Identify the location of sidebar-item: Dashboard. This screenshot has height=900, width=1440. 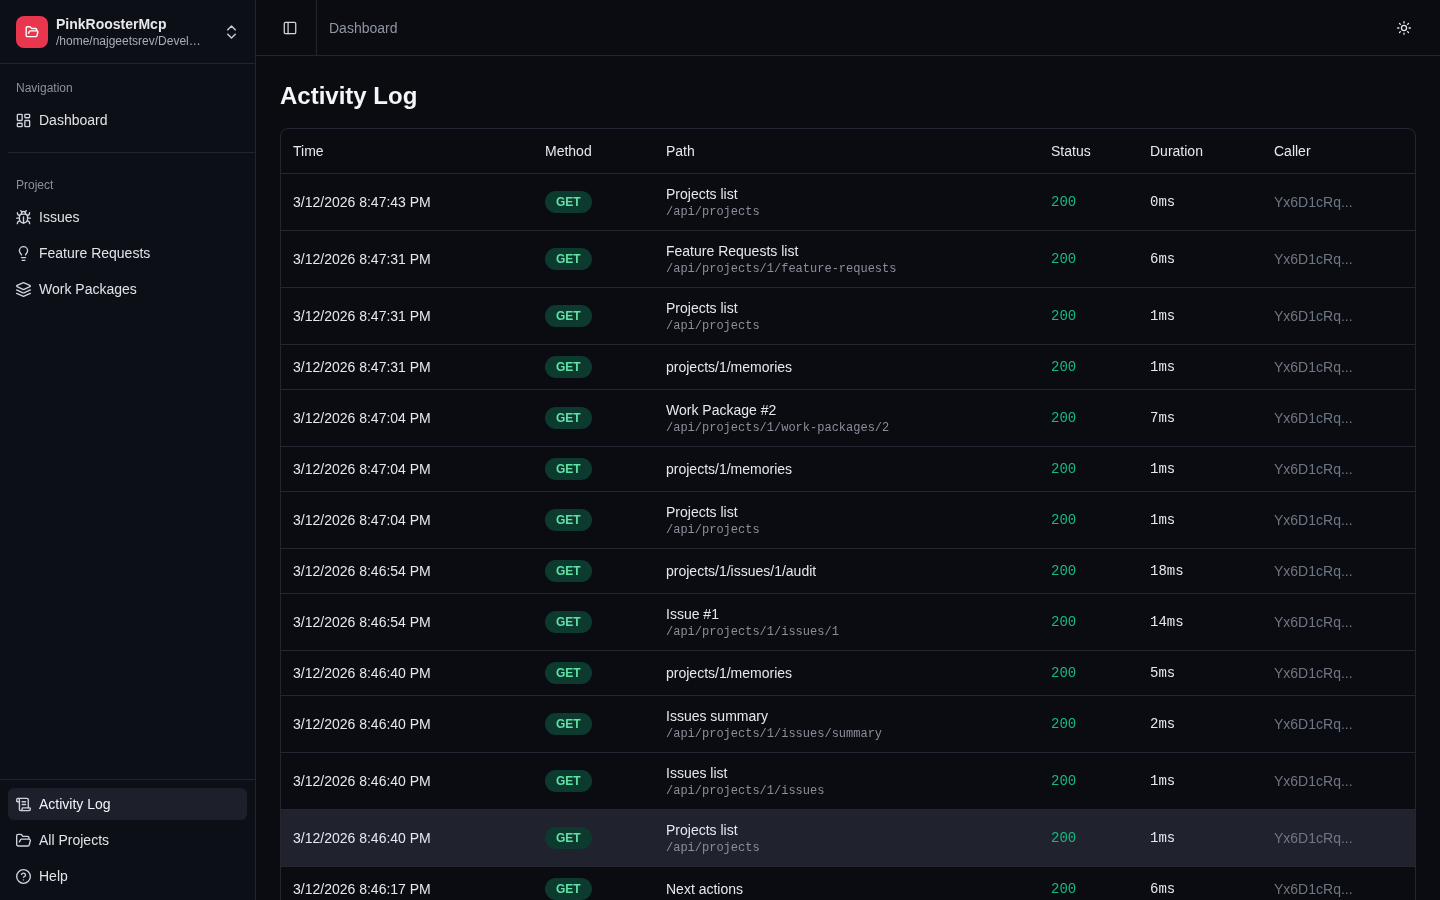
(127, 120).